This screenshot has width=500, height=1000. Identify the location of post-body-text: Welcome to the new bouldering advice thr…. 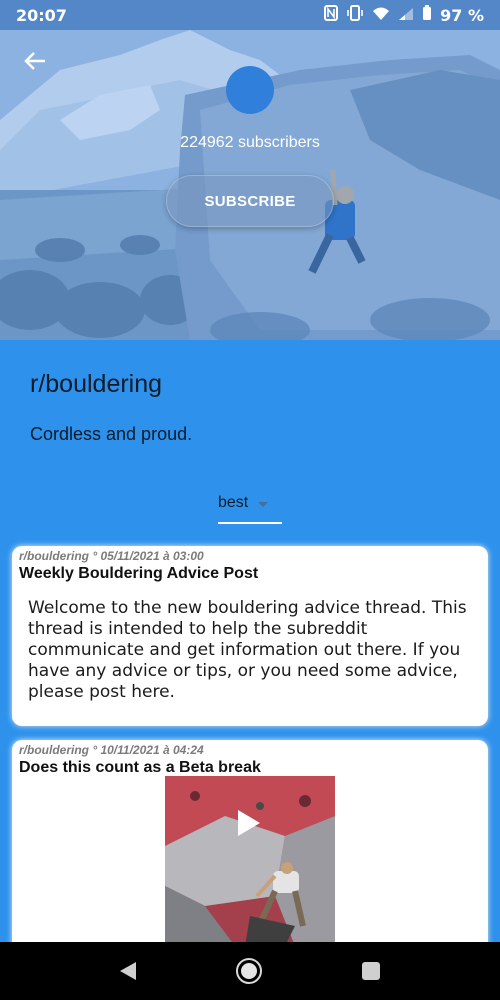
(247, 650).